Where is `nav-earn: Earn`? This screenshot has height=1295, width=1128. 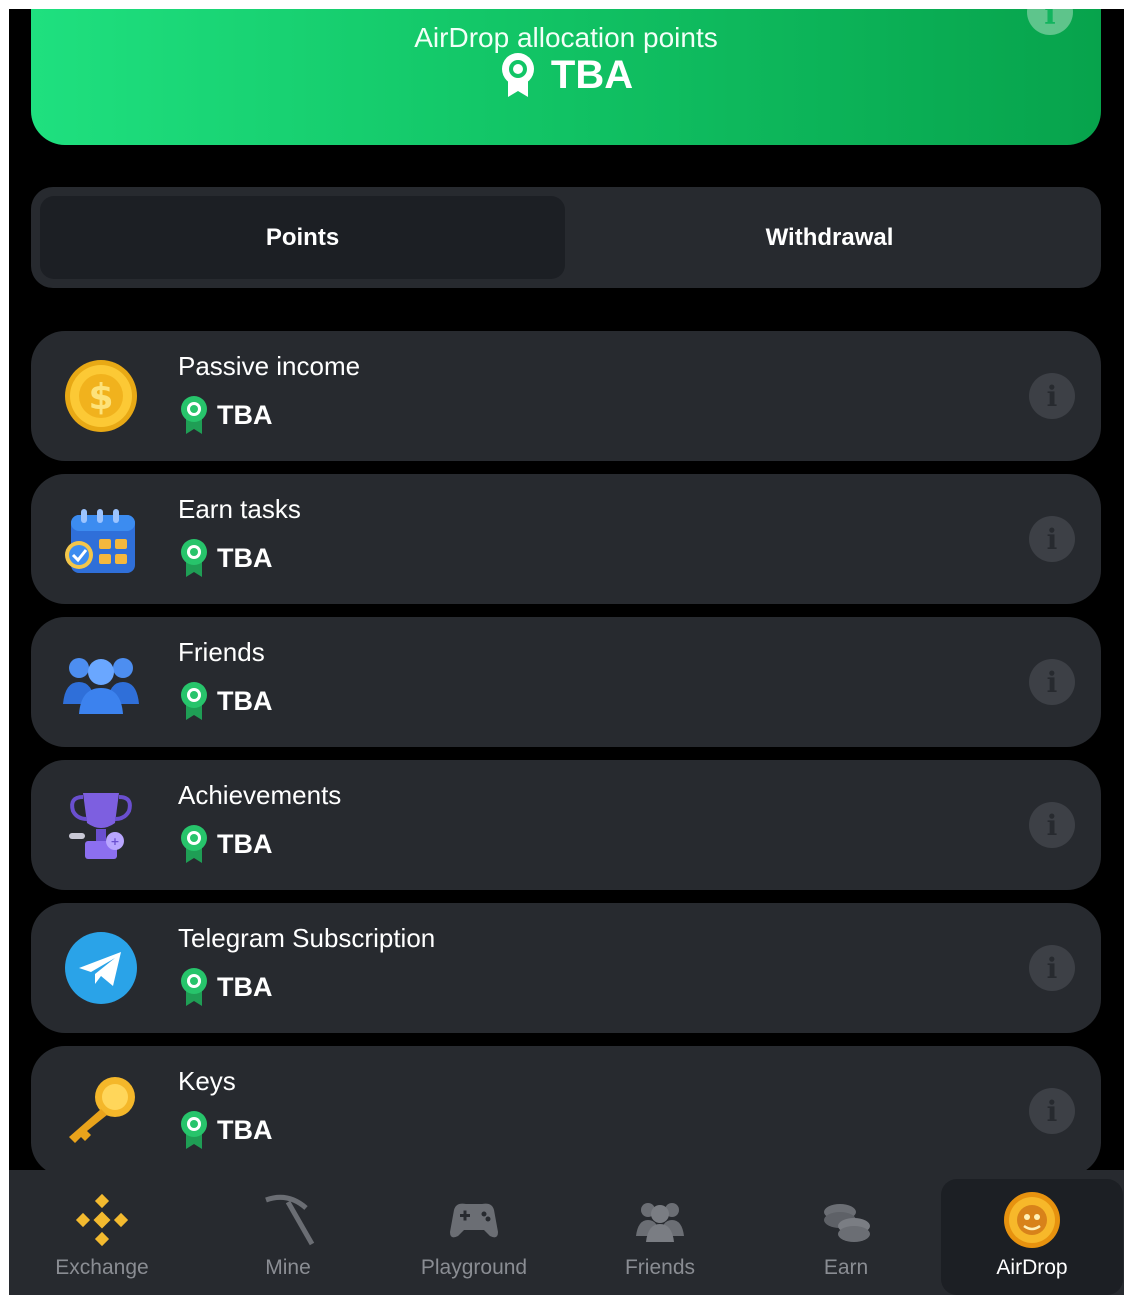 nav-earn: Earn is located at coordinates (846, 1232).